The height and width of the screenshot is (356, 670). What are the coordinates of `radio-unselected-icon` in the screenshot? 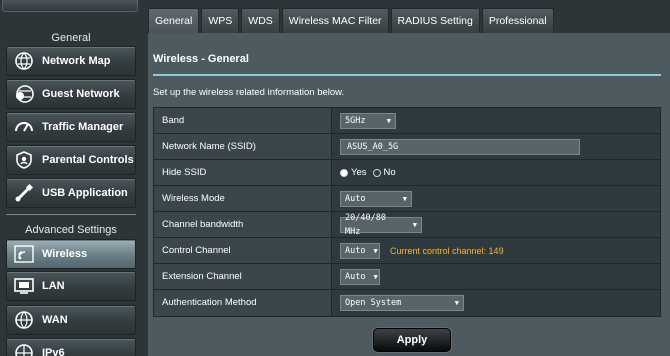 It's located at (376, 172).